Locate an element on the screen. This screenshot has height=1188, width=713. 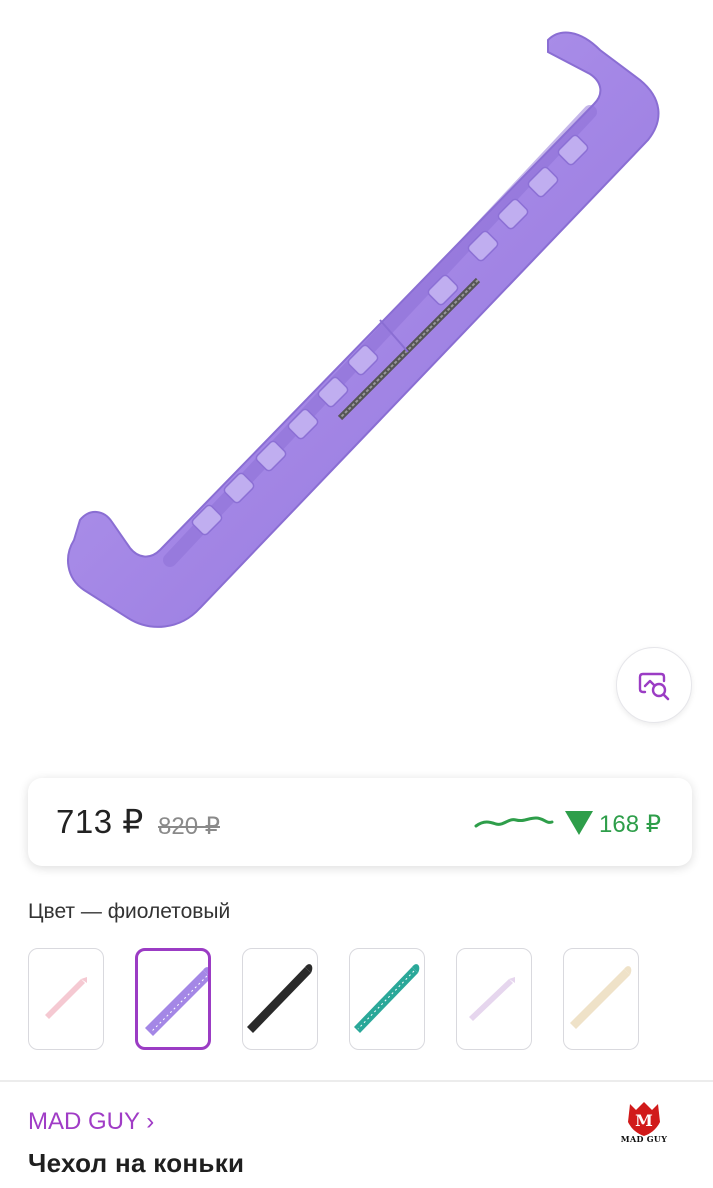
brand-name: MAD GUY is located at coordinates (84, 1121).